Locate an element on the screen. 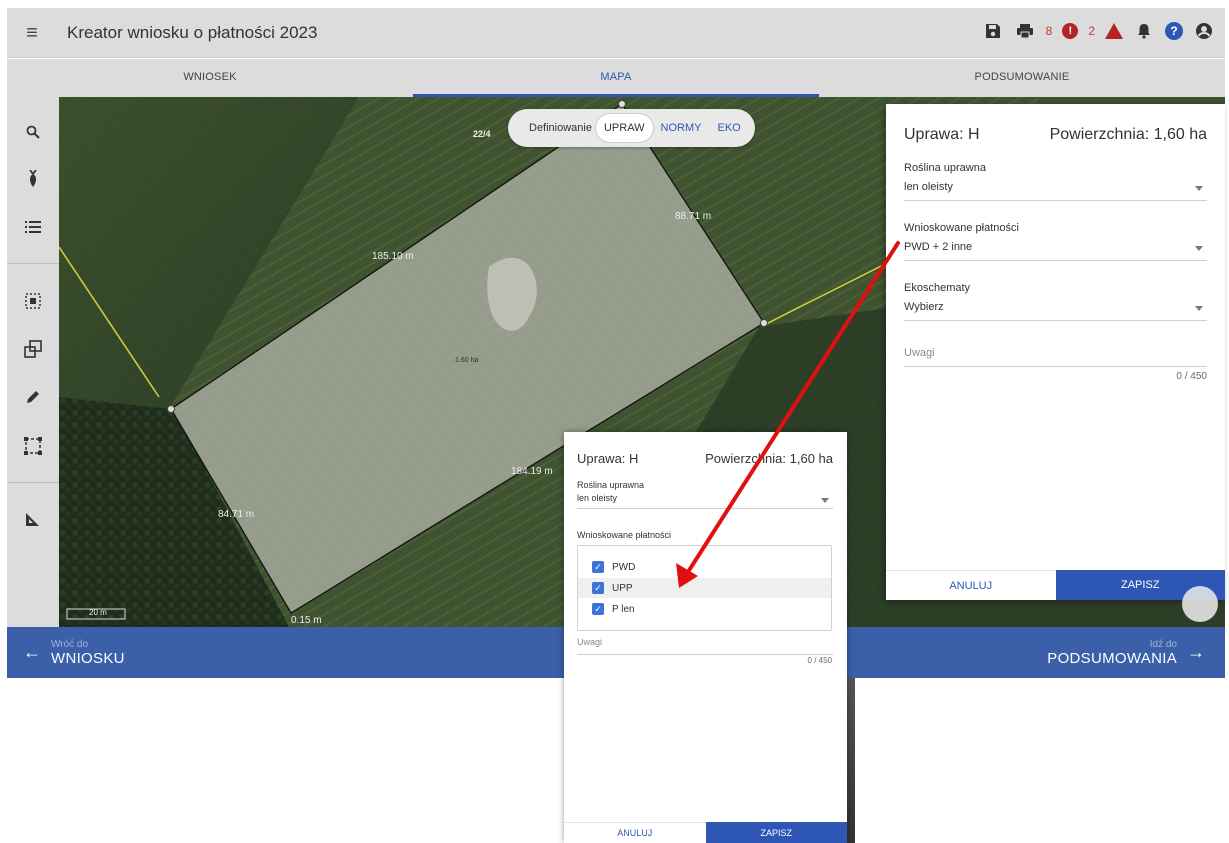 The image size is (1229, 843). popup-actions: ANULUJ ZAPISZ is located at coordinates (705, 832).